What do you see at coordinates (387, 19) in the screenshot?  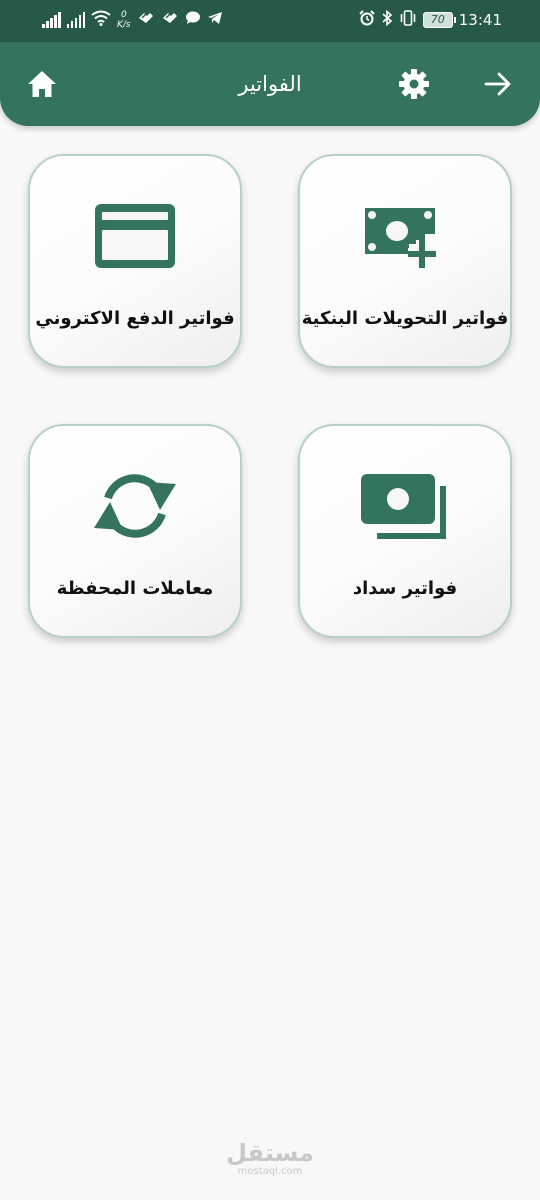 I see `bluetooth-icon` at bounding box center [387, 19].